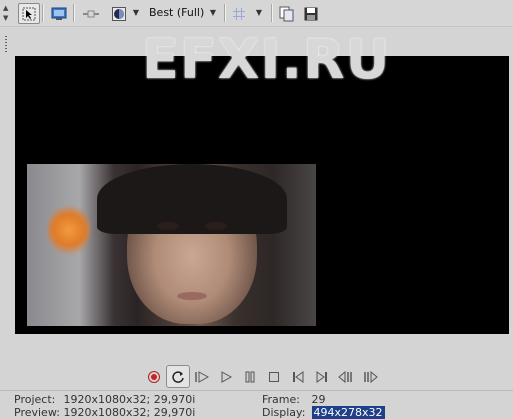 The width and height of the screenshot is (513, 419). I want to click on stop-icon, so click(274, 376).